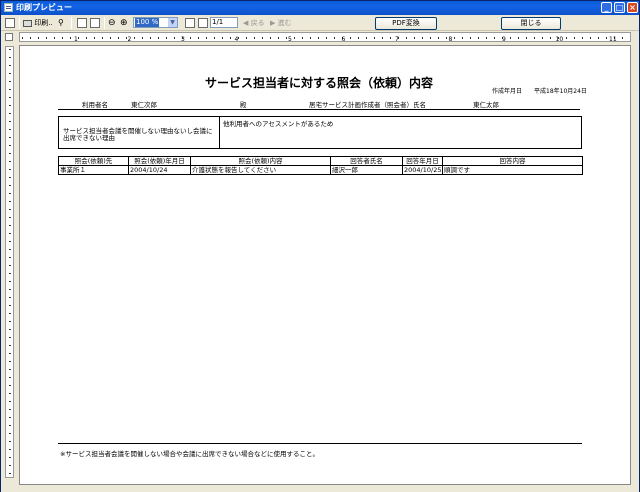  What do you see at coordinates (486, 105) in the screenshot?
I see `planner-name: 東仁太郎` at bounding box center [486, 105].